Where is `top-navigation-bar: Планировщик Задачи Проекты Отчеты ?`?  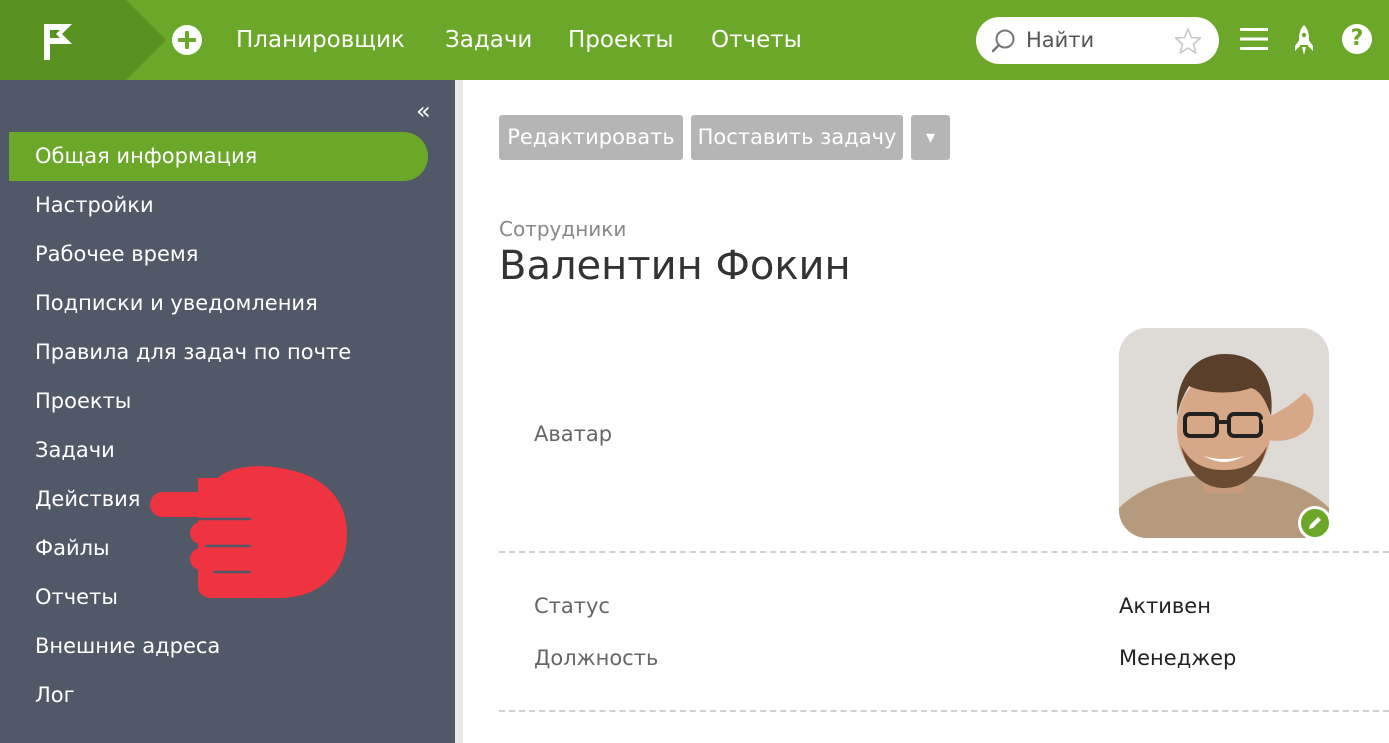
top-navigation-bar: Планировщик Задачи Проекты Отчеты ? is located at coordinates (694, 40).